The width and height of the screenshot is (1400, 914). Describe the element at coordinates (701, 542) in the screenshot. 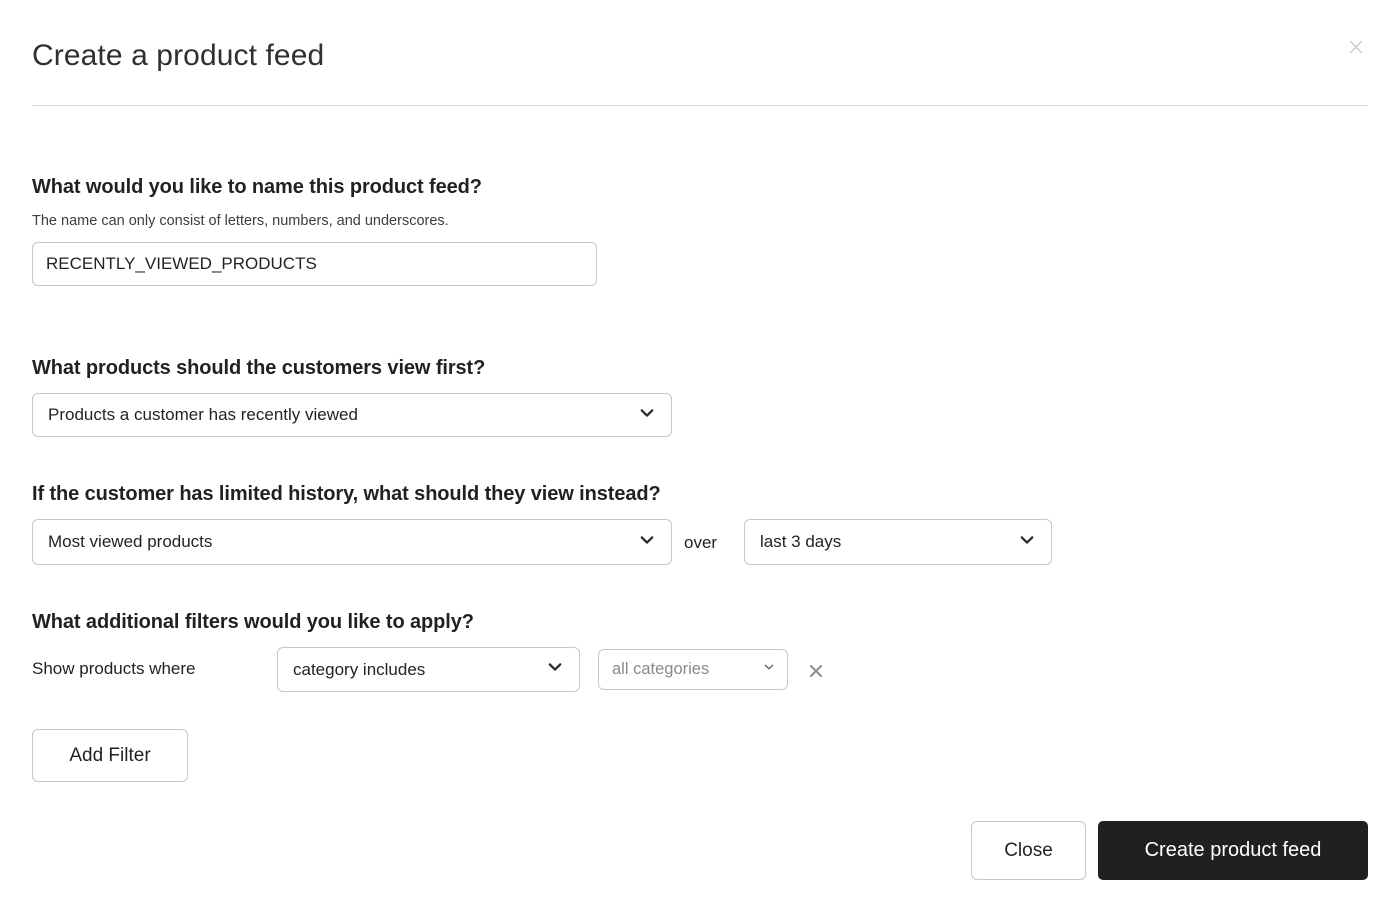

I see `fallback-connector-label: over` at that location.